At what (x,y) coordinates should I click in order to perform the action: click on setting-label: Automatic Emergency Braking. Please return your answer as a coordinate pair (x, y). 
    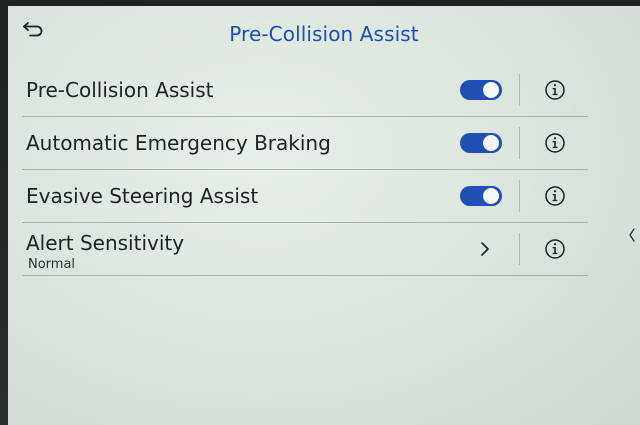
    Looking at the image, I should click on (178, 143).